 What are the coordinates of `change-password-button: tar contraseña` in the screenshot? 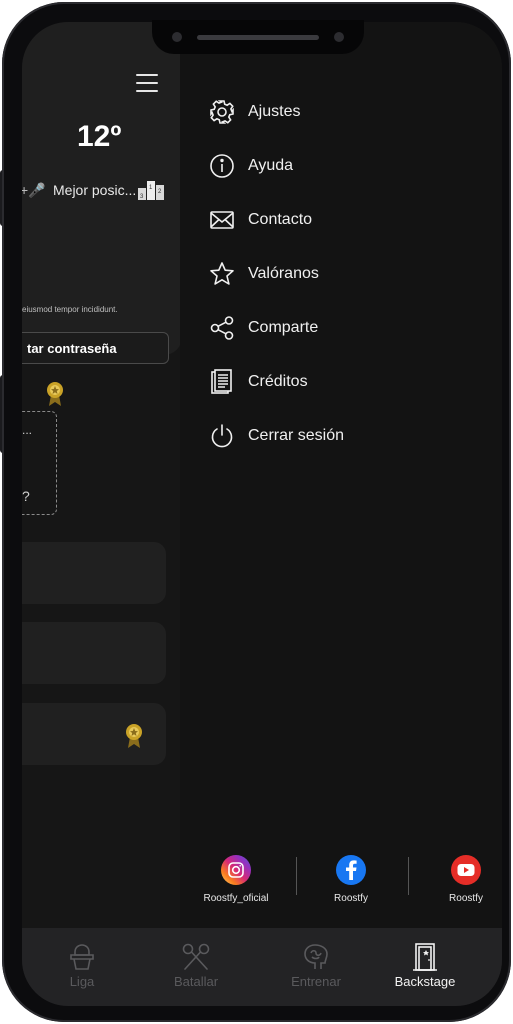 It's located at (95, 348).